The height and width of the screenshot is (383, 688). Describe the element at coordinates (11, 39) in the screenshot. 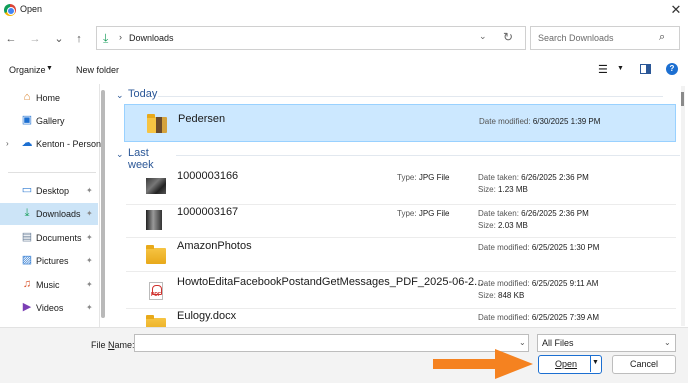

I see `back-button: ←` at that location.